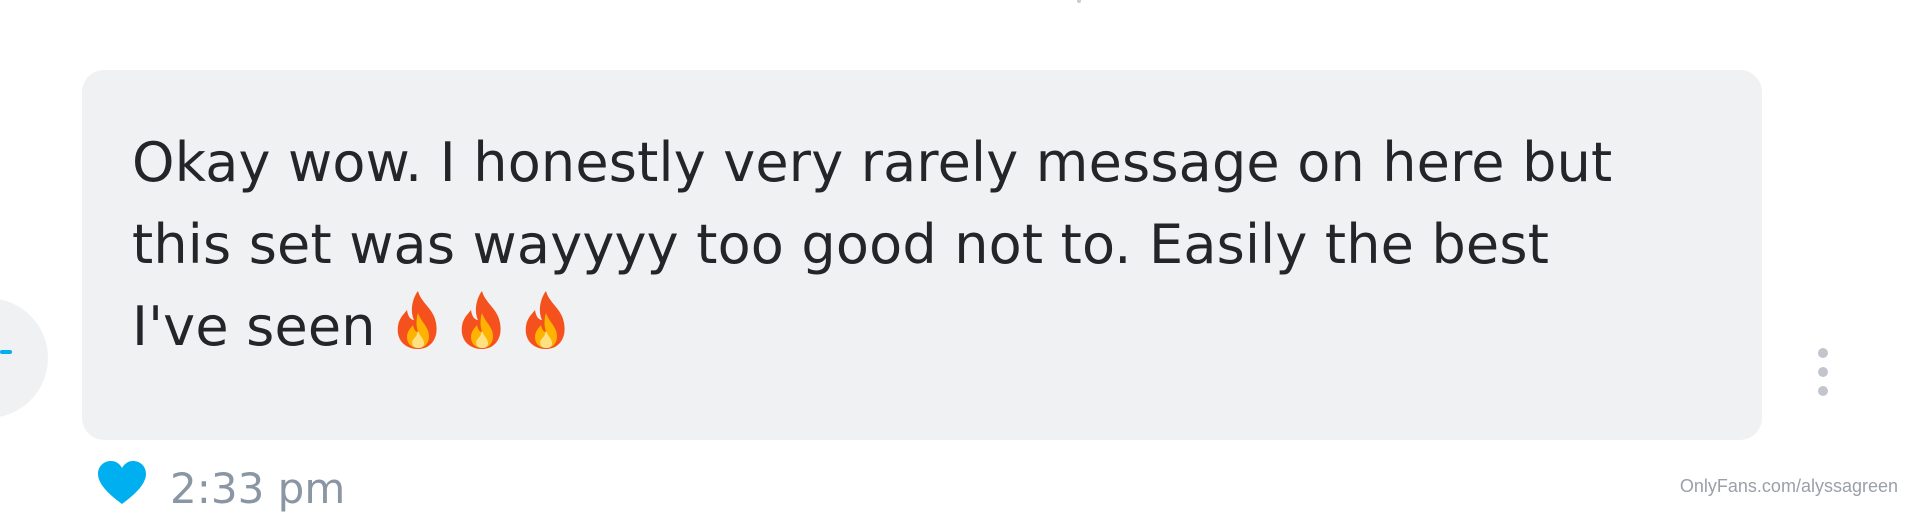 The width and height of the screenshot is (1920, 520). What do you see at coordinates (254, 326) in the screenshot?
I see `message-line-3: I've seen` at bounding box center [254, 326].